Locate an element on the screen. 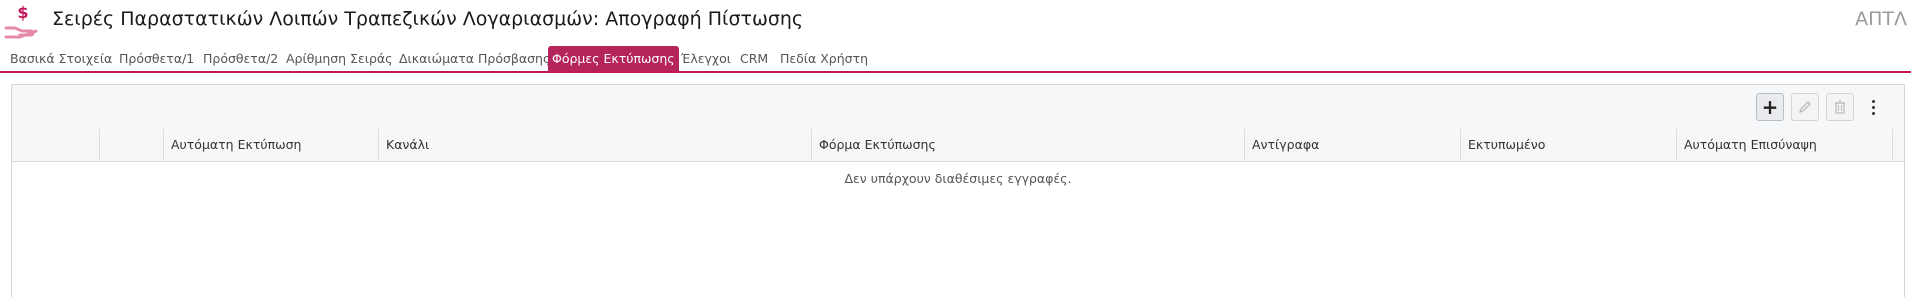 The height and width of the screenshot is (297, 1911). column-printed: Εκτυπωμένο is located at coordinates (1569, 145).